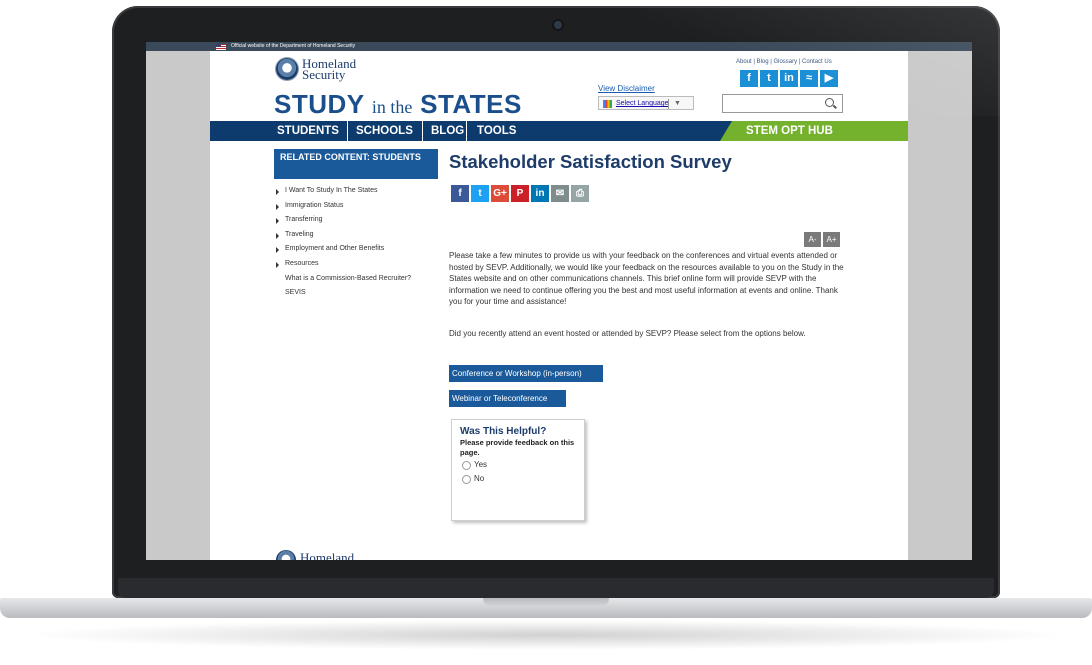  I want to click on sidebar-item-traveling: Traveling, so click(343, 235).